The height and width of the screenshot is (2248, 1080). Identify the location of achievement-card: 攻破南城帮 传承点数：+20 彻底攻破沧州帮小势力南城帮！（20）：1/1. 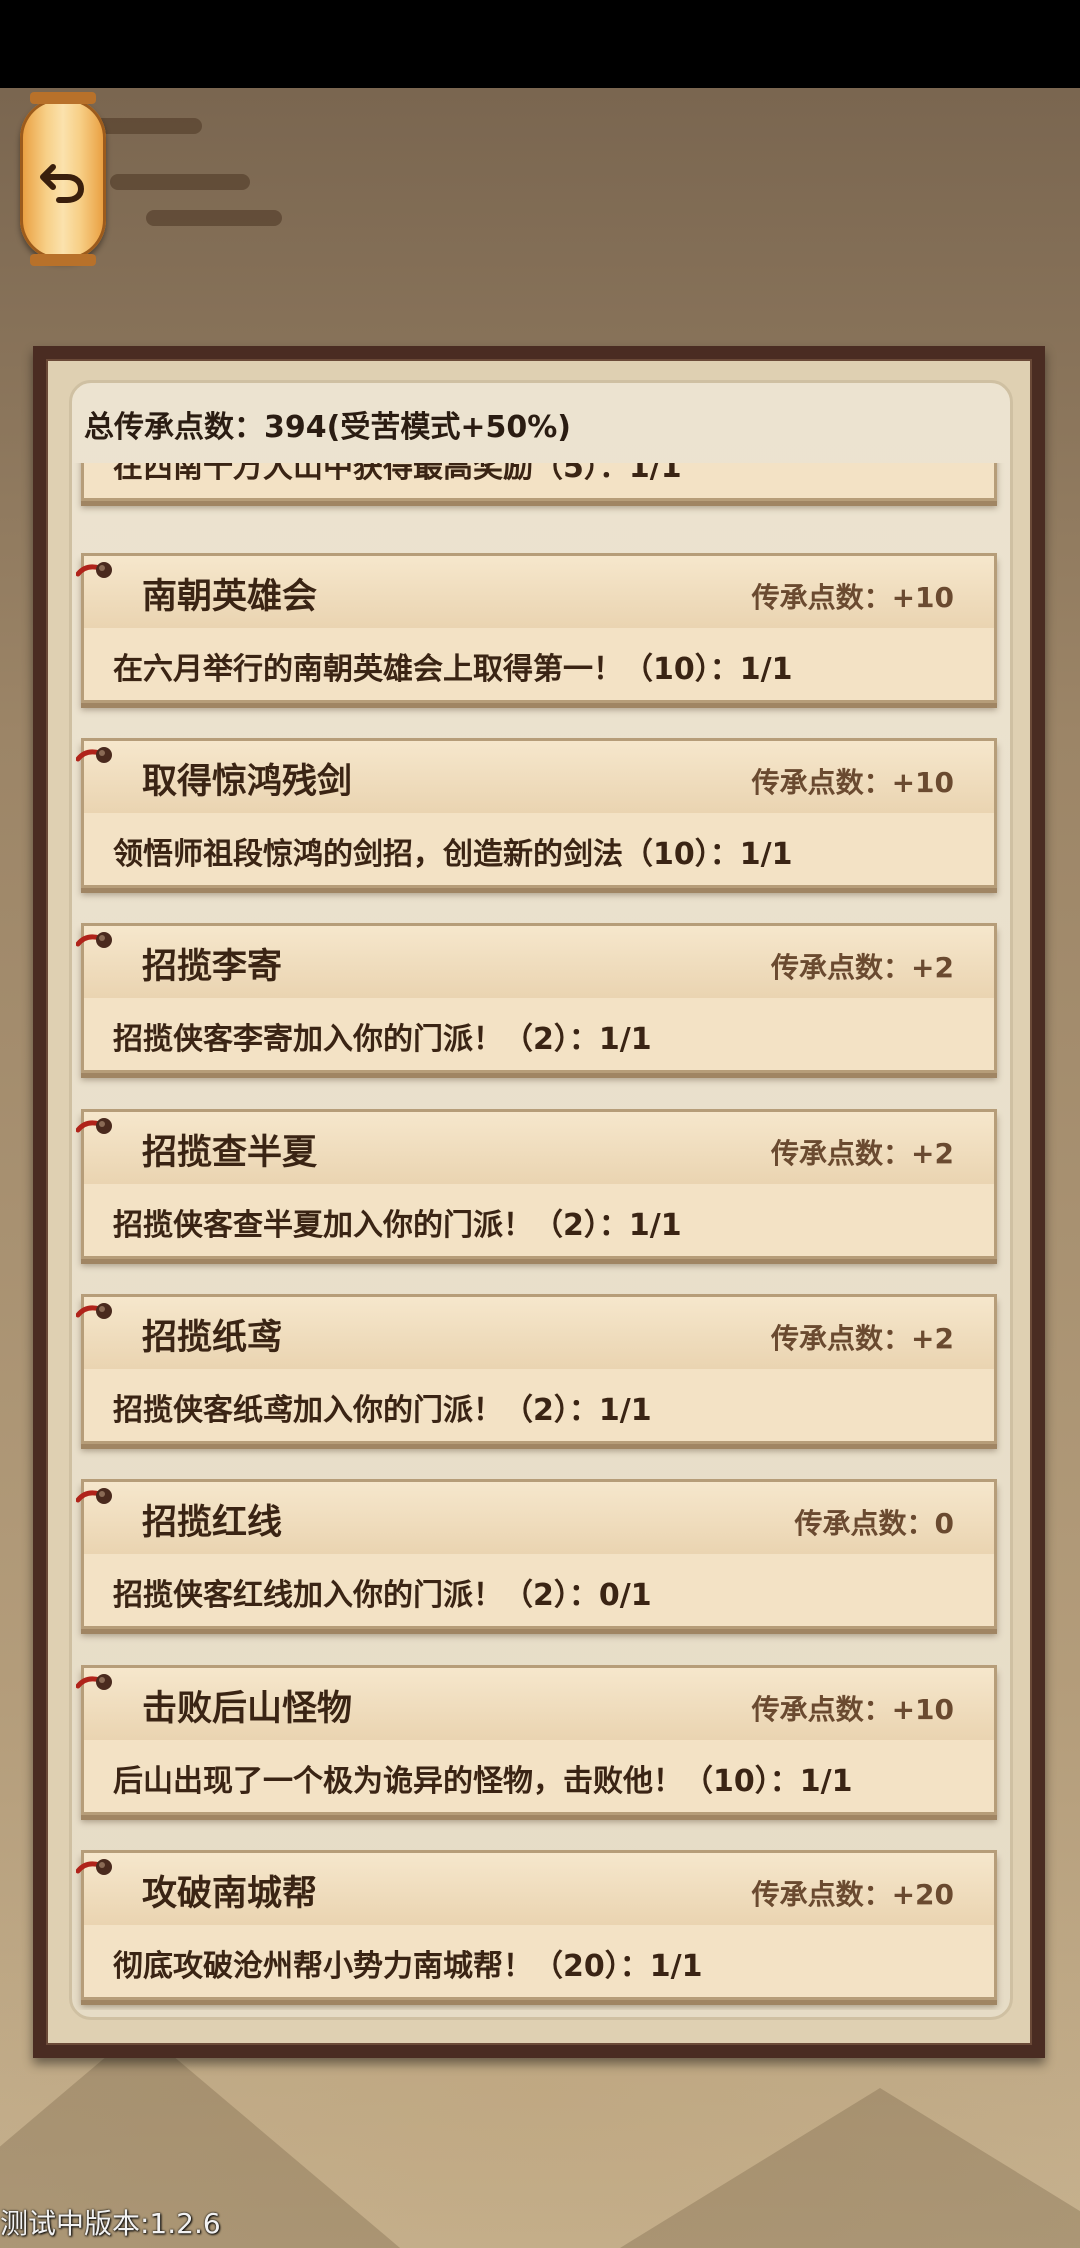
(536, 1925).